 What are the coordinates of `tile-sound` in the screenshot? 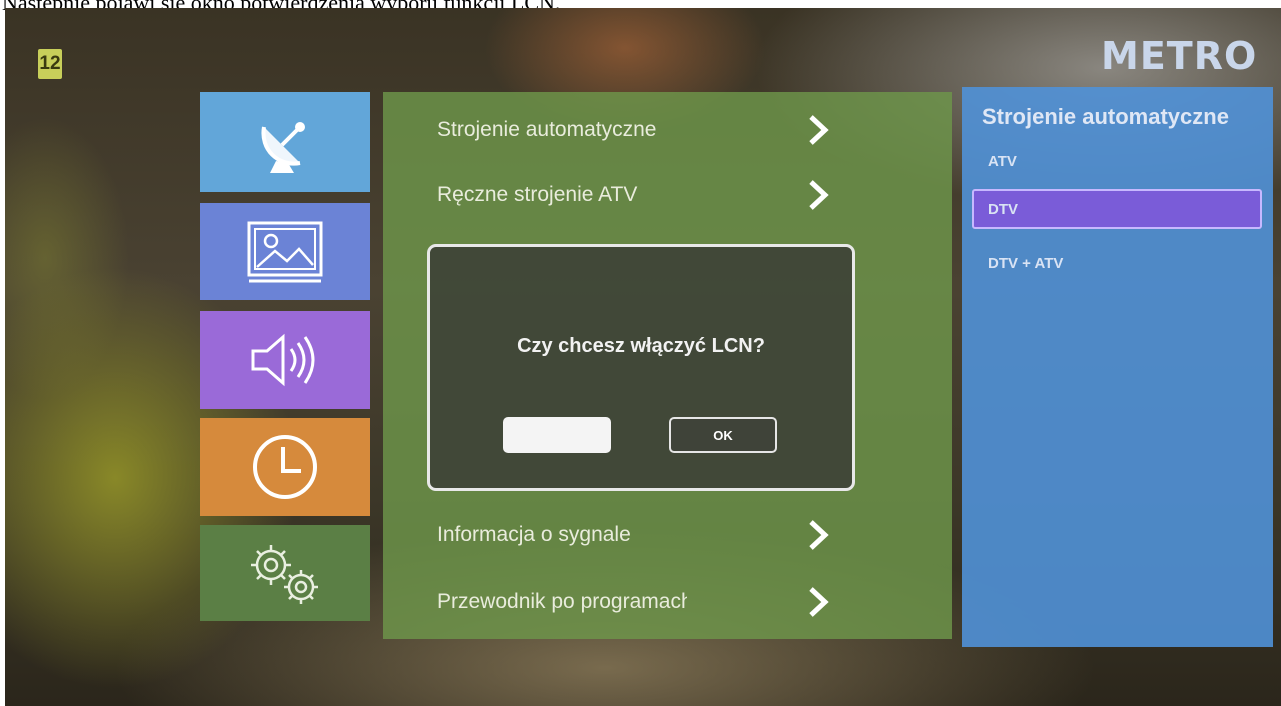 It's located at (285, 360).